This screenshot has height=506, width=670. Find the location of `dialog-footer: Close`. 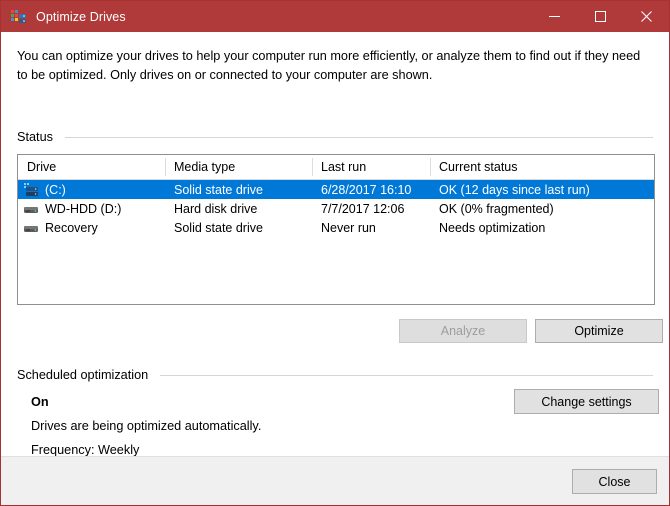

dialog-footer: Close is located at coordinates (335, 480).